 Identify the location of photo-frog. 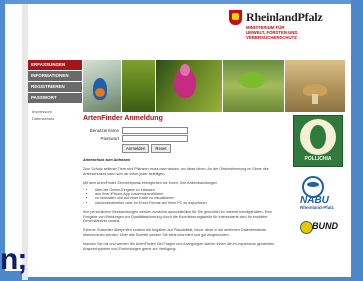
(253, 86).